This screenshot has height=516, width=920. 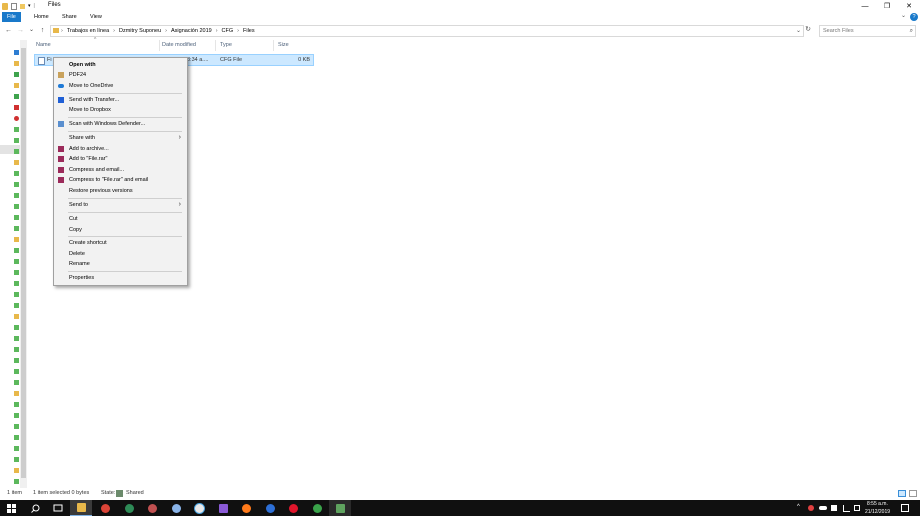 What do you see at coordinates (120, 75) in the screenshot?
I see `menu-item-pdf24: PDF24` at bounding box center [120, 75].